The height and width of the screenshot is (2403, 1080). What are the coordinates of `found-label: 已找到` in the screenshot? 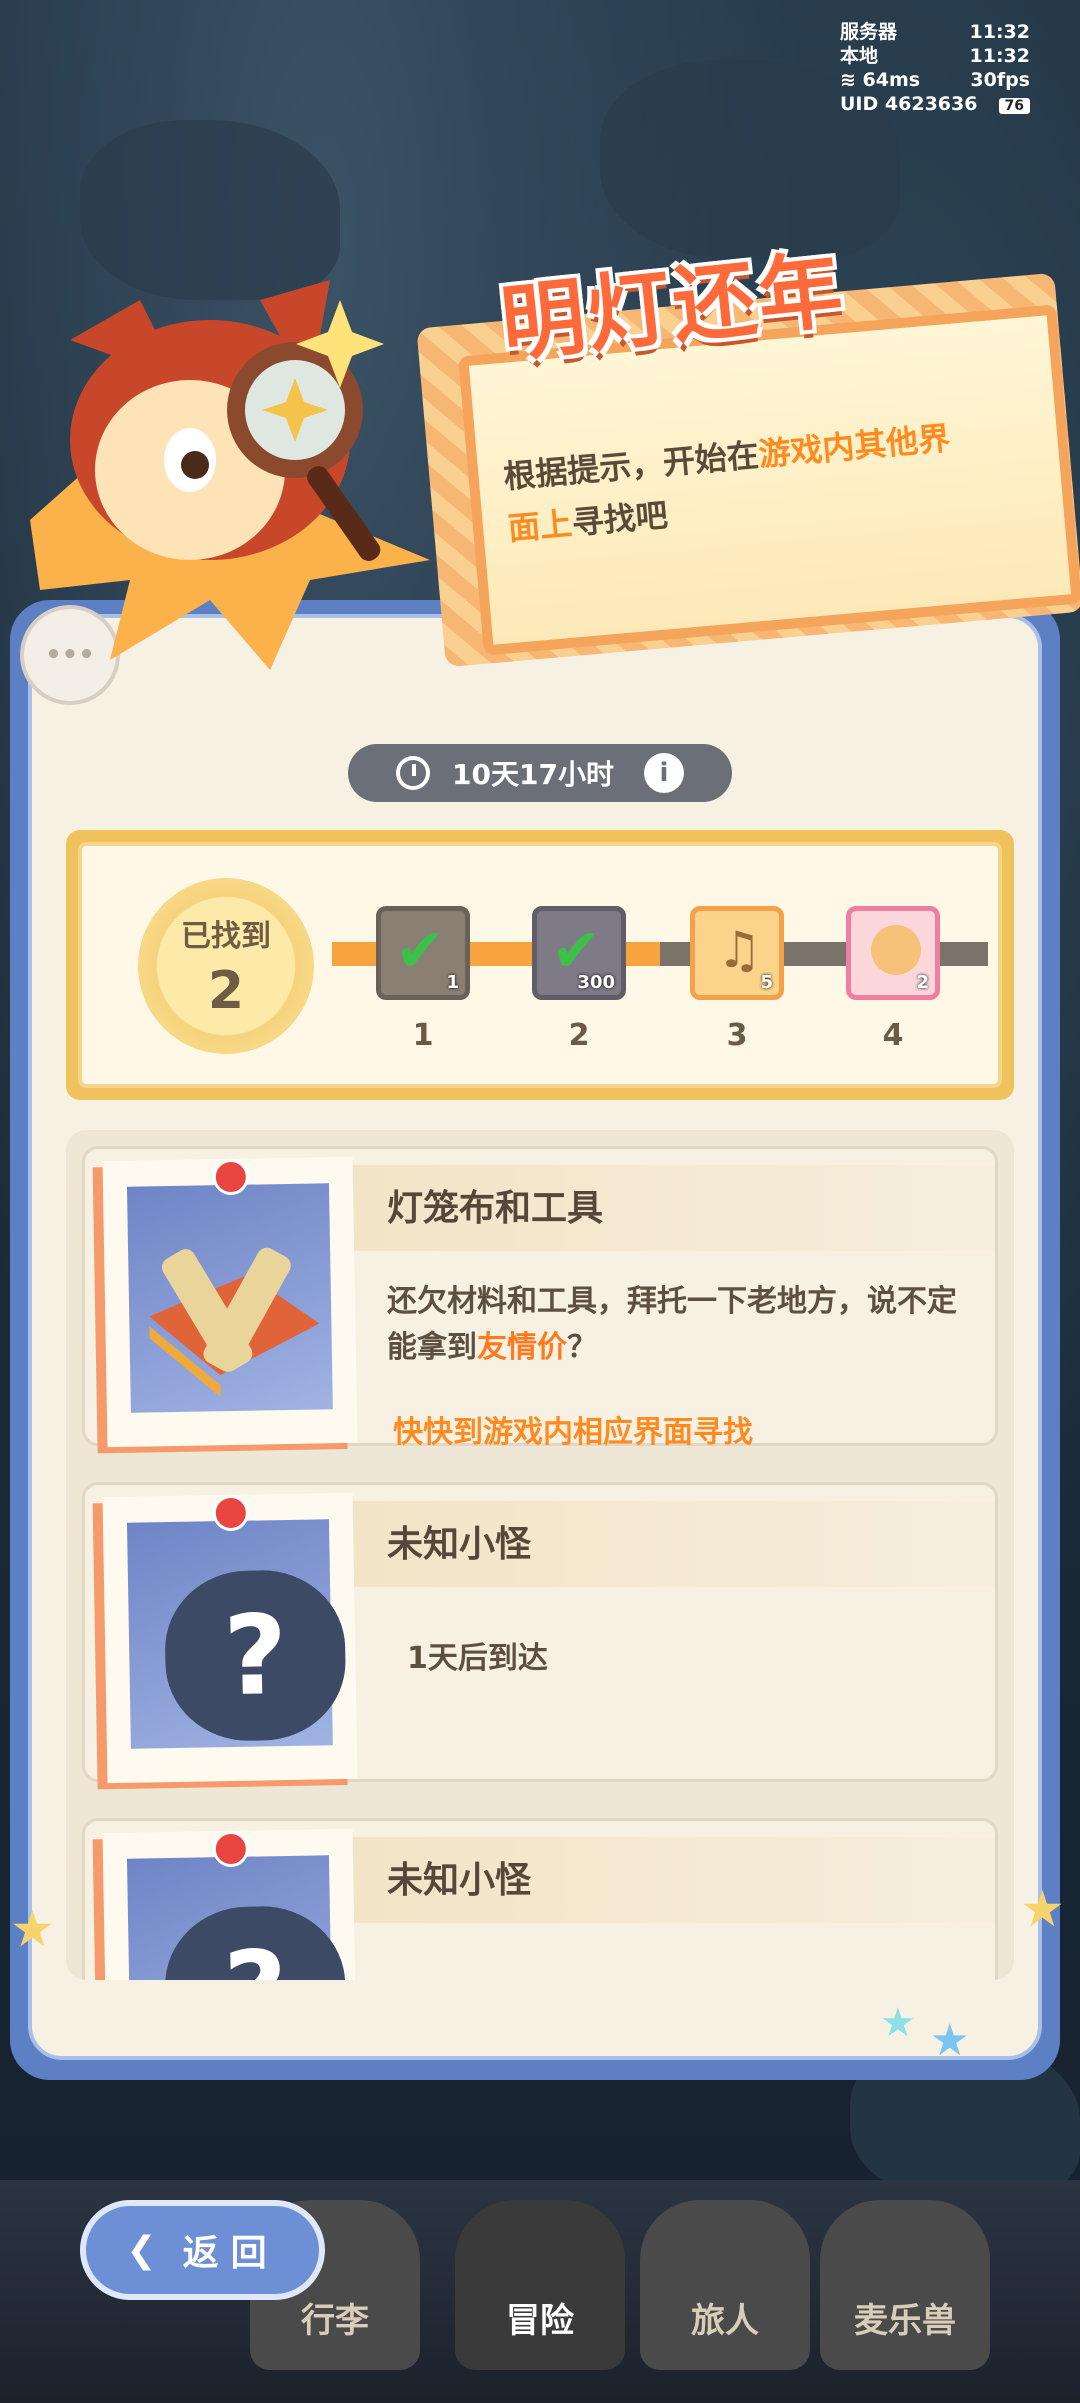 It's located at (226, 936).